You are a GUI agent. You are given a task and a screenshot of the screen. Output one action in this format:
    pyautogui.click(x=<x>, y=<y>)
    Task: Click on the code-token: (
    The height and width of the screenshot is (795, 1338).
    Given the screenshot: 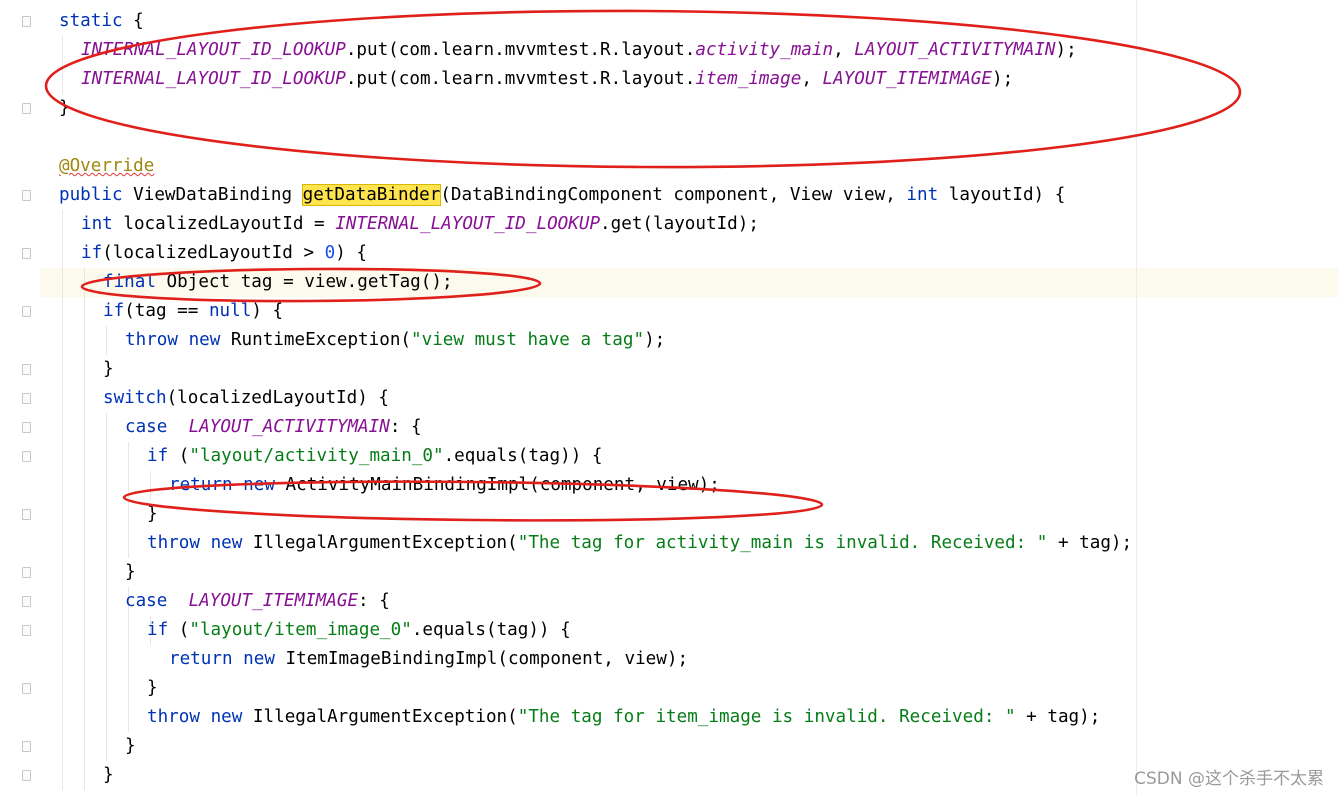 What is the action you would take?
    pyautogui.click(x=179, y=630)
    